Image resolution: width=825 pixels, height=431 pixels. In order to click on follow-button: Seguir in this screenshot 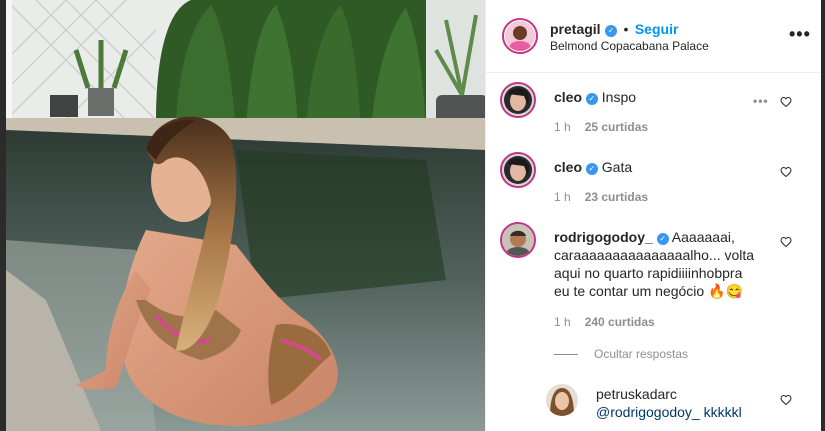, I will do `click(657, 29)`.